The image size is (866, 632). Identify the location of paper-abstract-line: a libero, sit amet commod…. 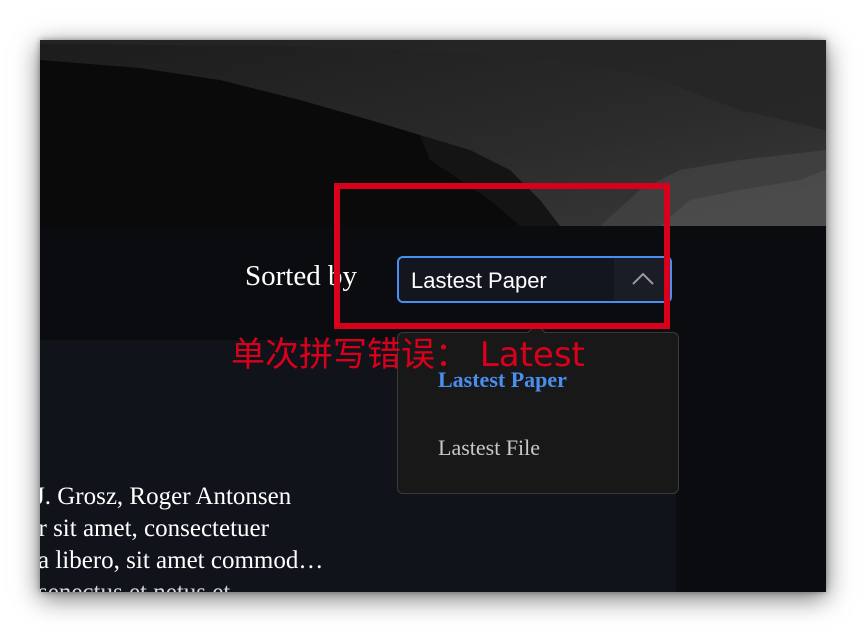
(182, 560).